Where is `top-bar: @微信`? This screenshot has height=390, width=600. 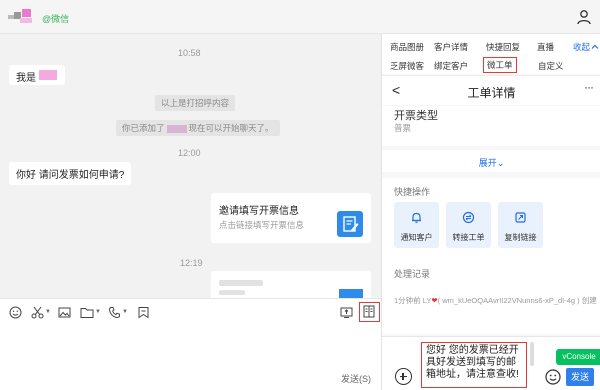
top-bar: @微信 is located at coordinates (300, 17).